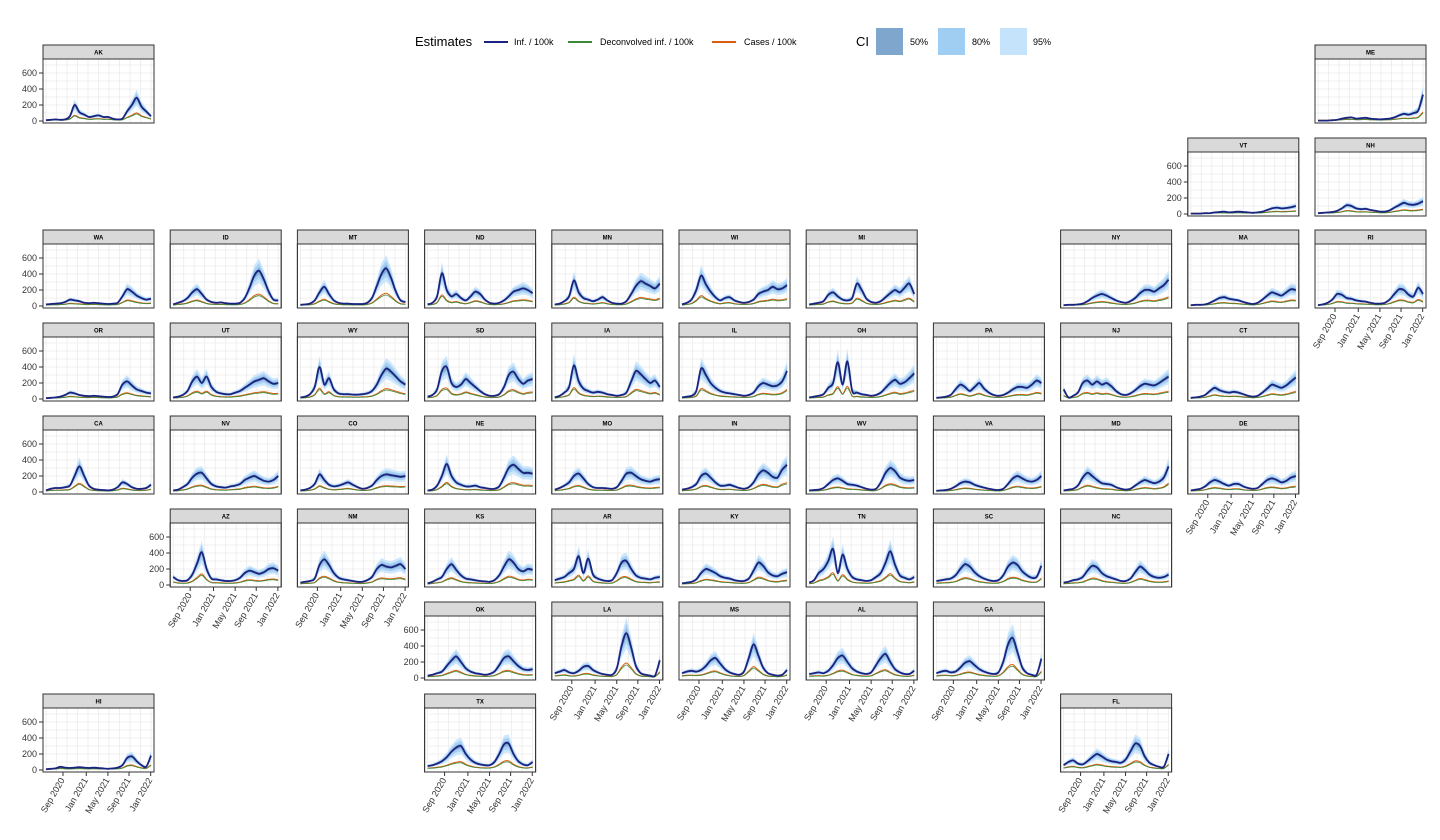 The height and width of the screenshot is (840, 1440). Describe the element at coordinates (607, 269) in the screenshot. I see `panel-mn: MN` at that location.